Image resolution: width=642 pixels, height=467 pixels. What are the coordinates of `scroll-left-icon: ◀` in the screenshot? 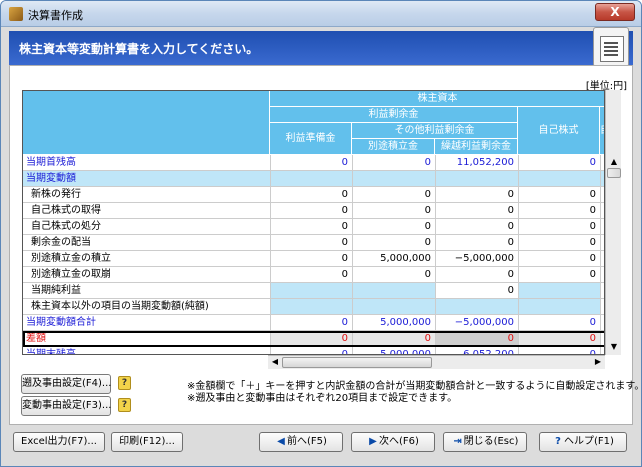 It's located at (275, 362).